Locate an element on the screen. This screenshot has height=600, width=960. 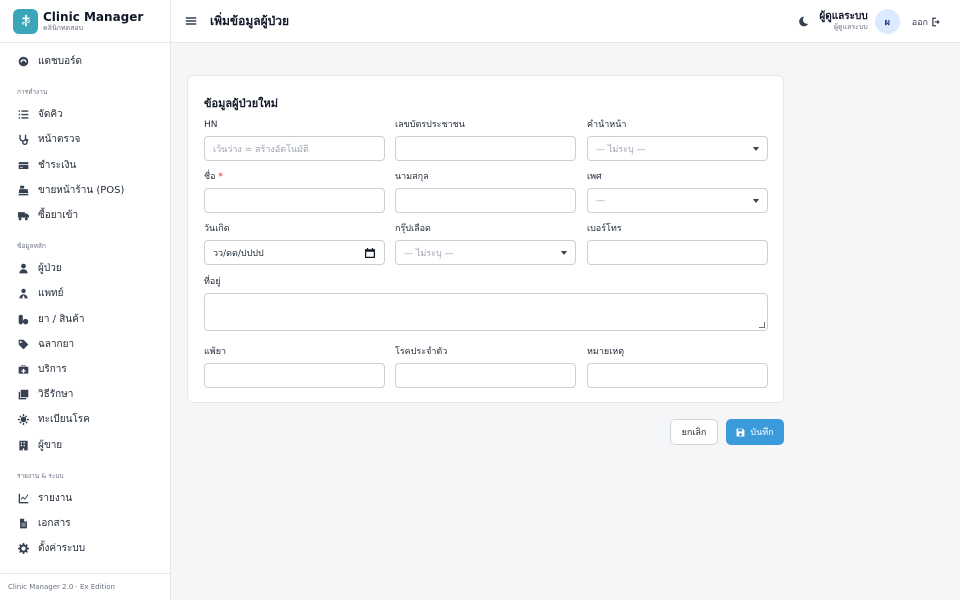
national-id-field-group: เลขบัตรประชาชน is located at coordinates (485, 140).